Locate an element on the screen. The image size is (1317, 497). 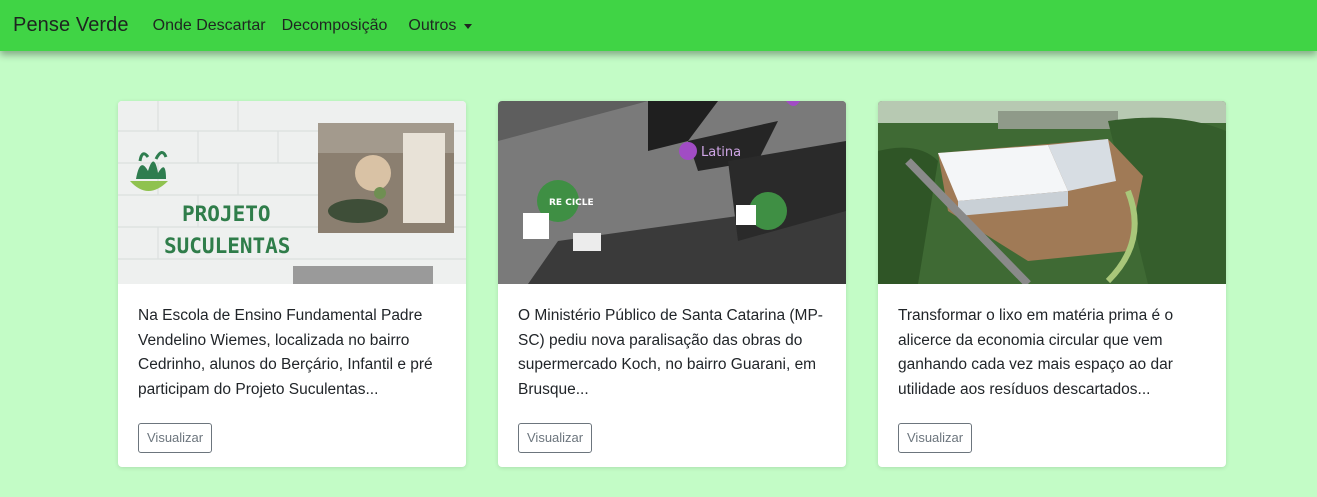
nav-onde-descartar: Onde Descartar is located at coordinates (209, 26).